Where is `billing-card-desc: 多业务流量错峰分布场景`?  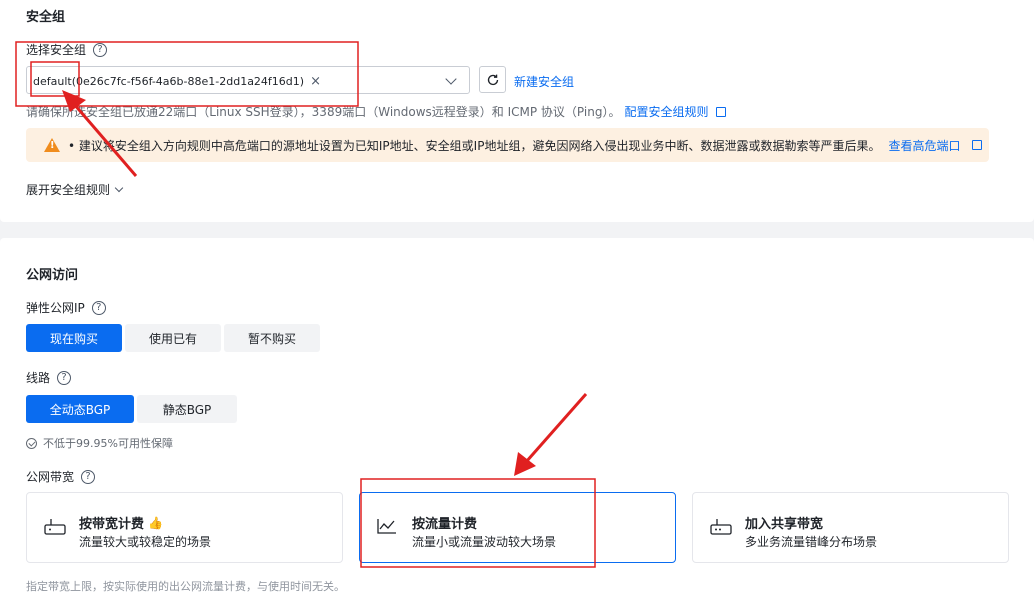
billing-card-desc: 多业务流量错峰分布场景 is located at coordinates (811, 542).